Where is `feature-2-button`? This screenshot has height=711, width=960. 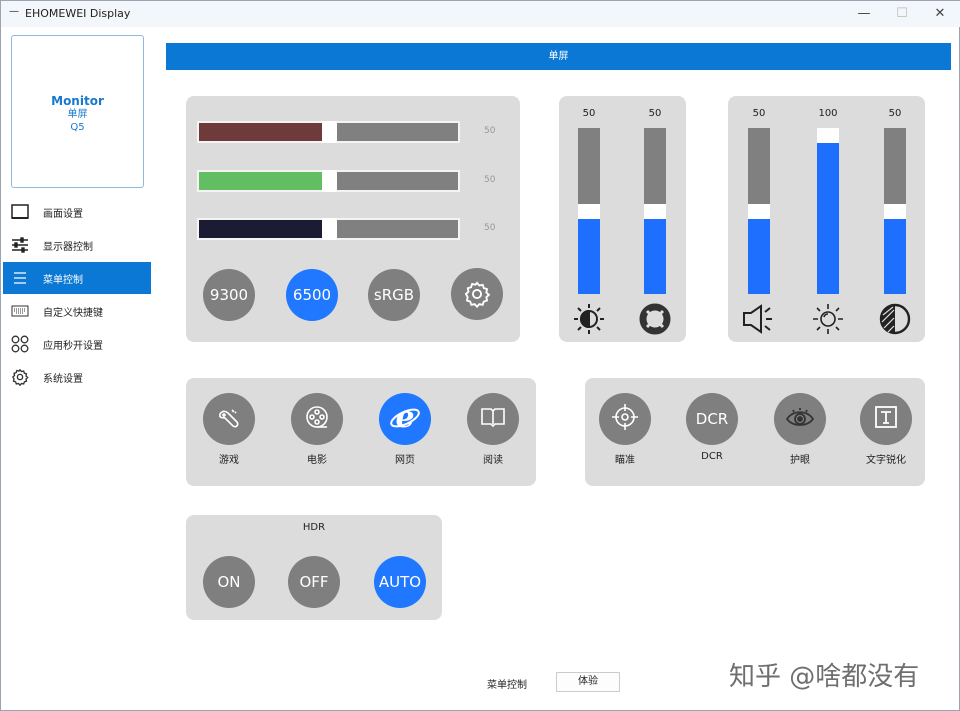 feature-2-button is located at coordinates (800, 419).